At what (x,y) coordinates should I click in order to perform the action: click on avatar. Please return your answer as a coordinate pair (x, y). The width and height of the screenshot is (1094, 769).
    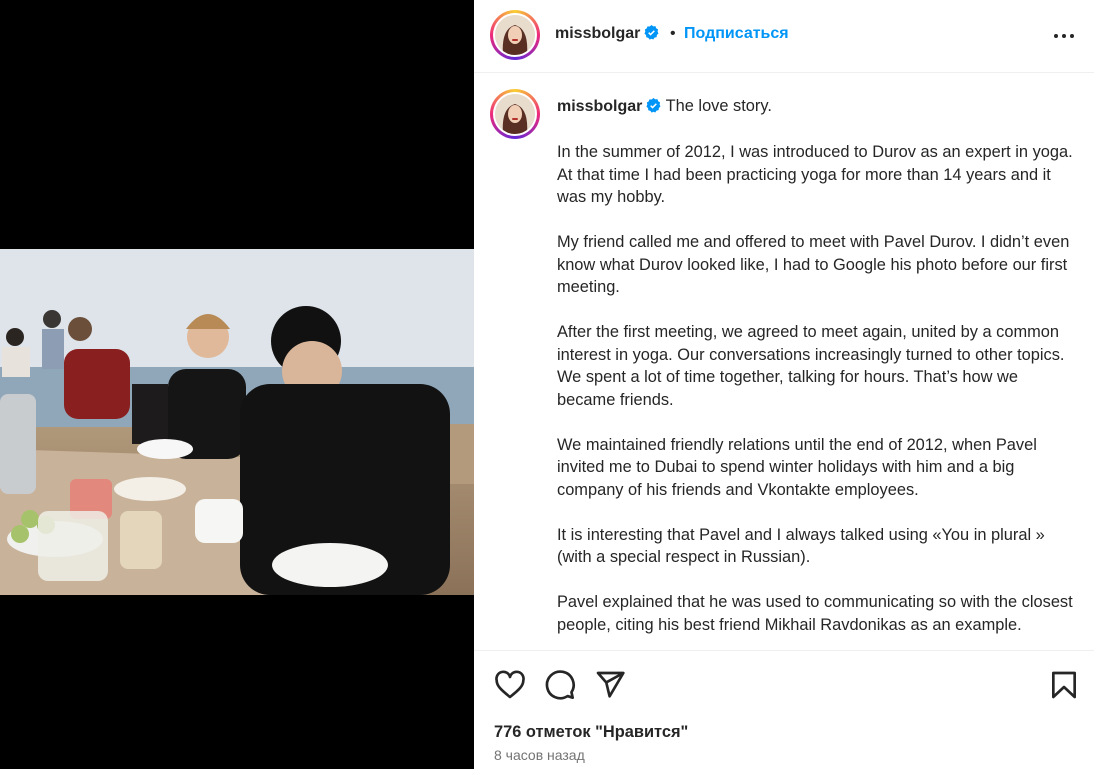
    Looking at the image, I should click on (515, 35).